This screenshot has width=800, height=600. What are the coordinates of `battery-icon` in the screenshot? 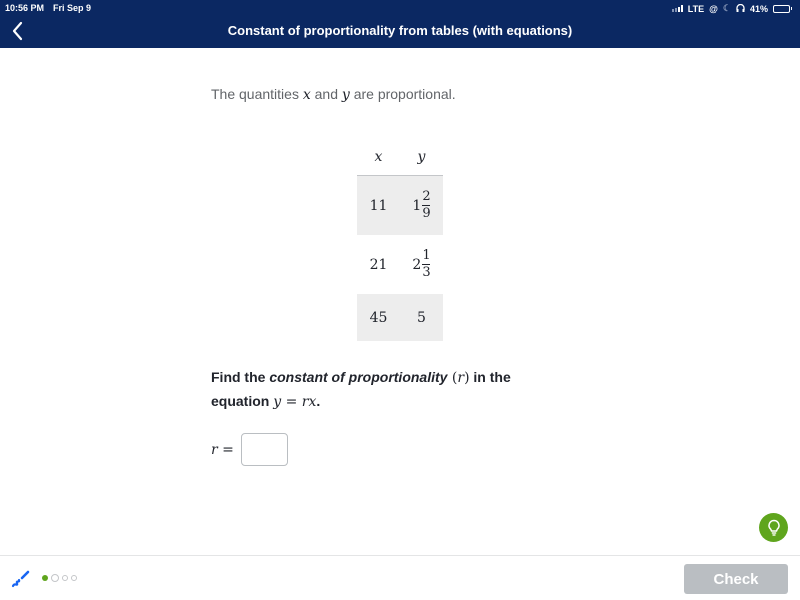 It's located at (782, 8).